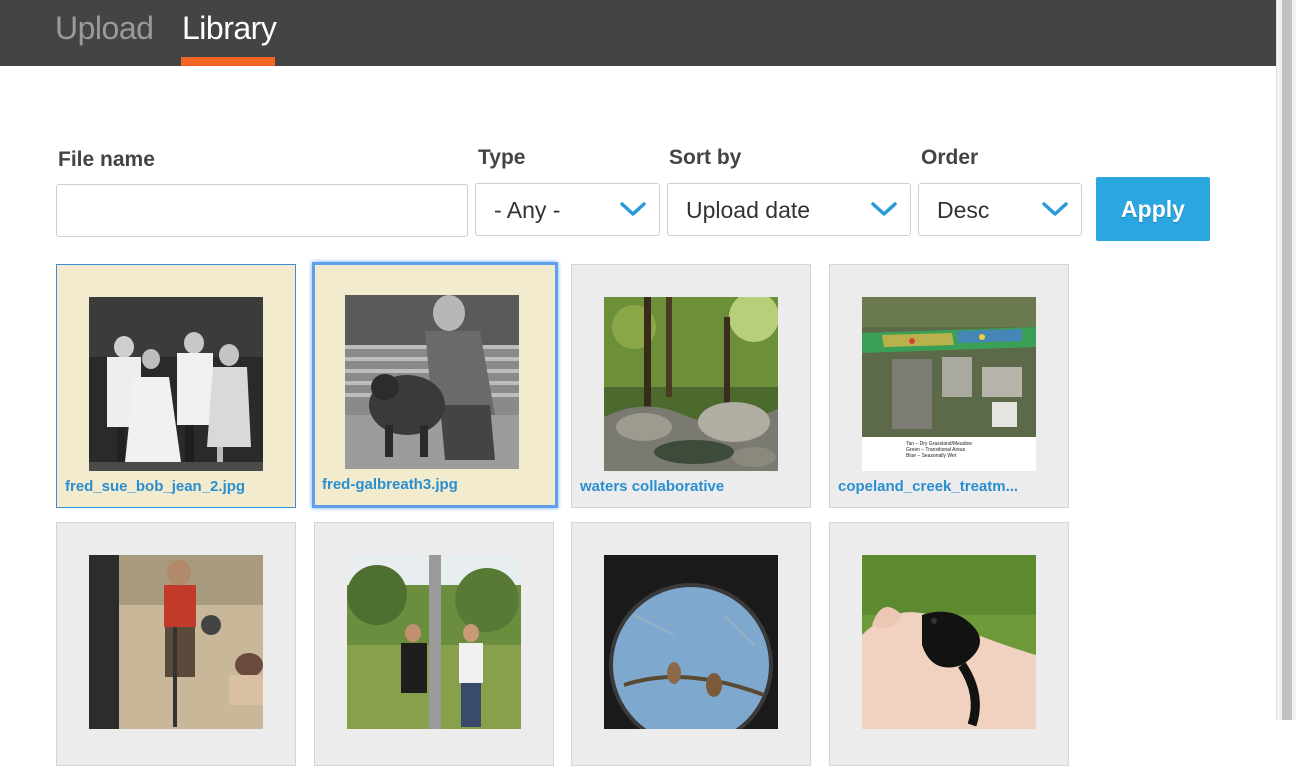 Image resolution: width=1296 pixels, height=766 pixels. What do you see at coordinates (262, 210) in the screenshot?
I see `file-name-input` at bounding box center [262, 210].